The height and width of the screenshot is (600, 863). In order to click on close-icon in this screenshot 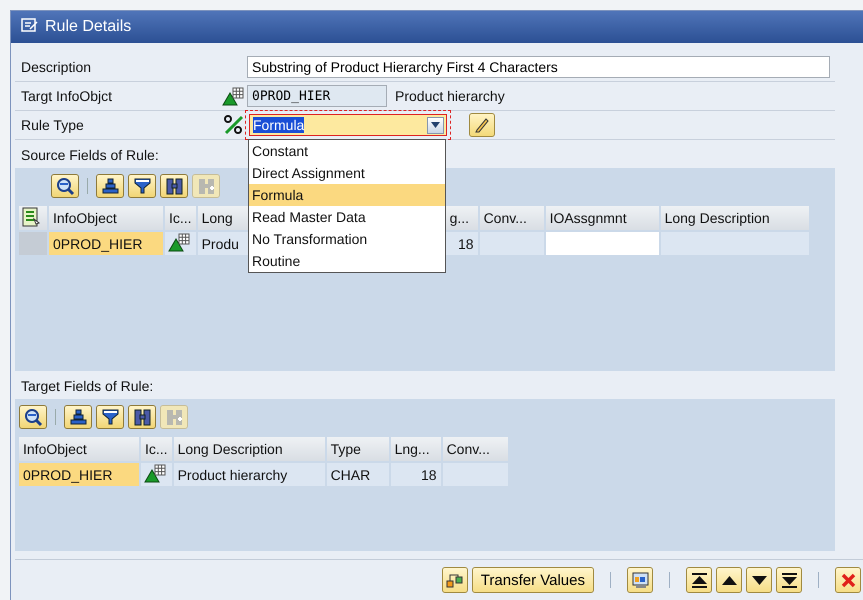, I will do `click(848, 580)`.